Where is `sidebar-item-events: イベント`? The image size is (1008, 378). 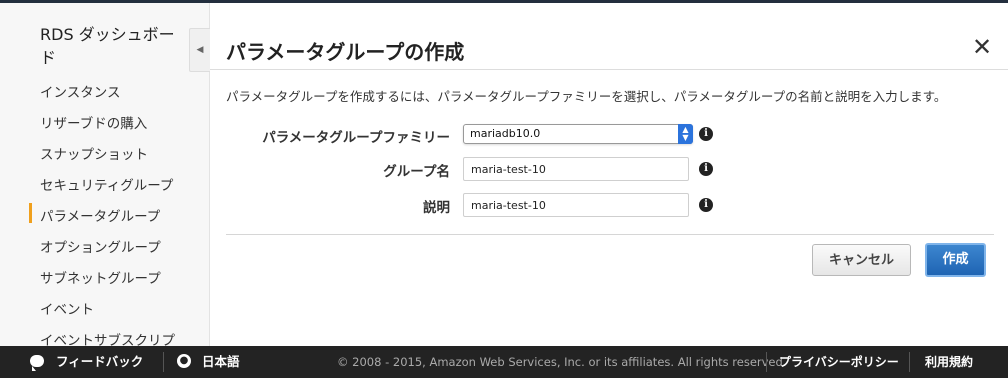
sidebar-item-events: イベント is located at coordinates (67, 308).